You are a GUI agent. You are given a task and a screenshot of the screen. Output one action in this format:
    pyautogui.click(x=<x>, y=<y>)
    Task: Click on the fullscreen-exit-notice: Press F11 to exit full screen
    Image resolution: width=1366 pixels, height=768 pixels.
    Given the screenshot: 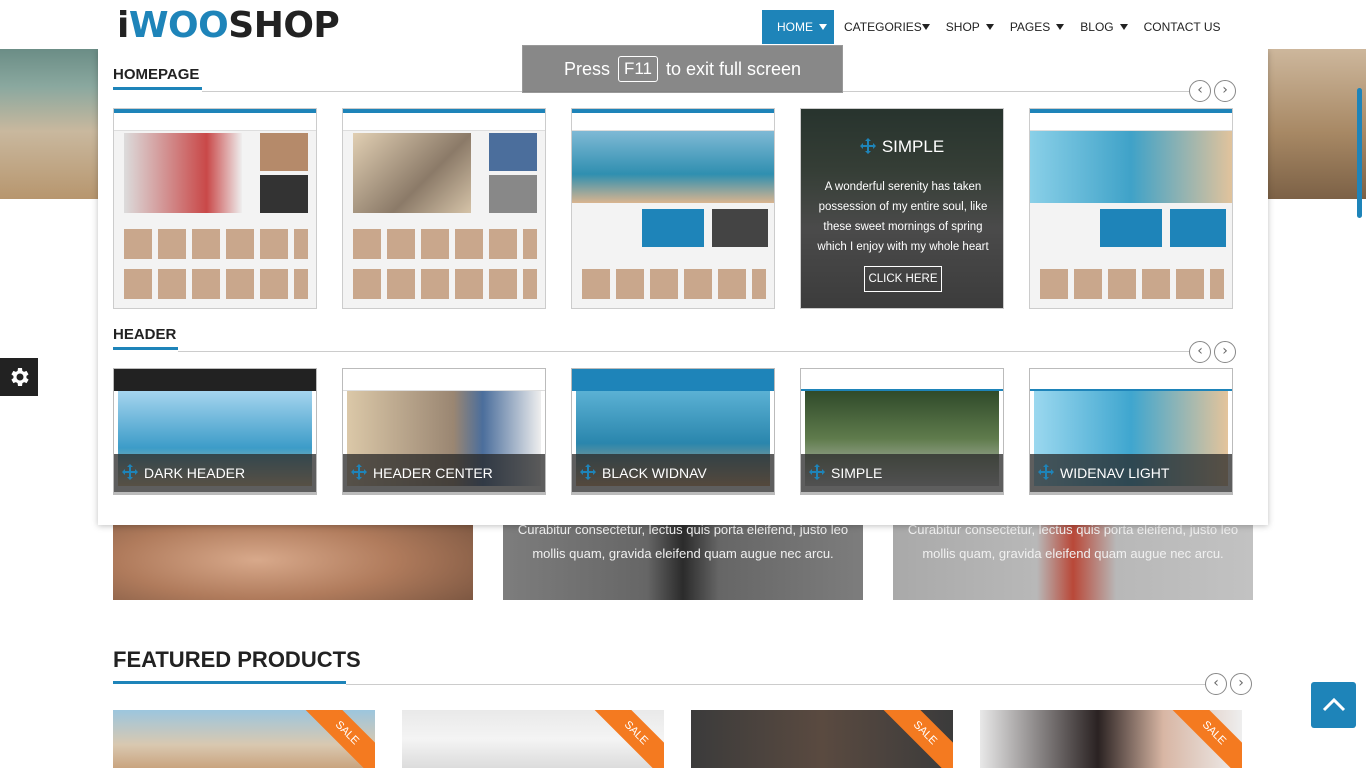 What is the action you would take?
    pyautogui.click(x=682, y=69)
    